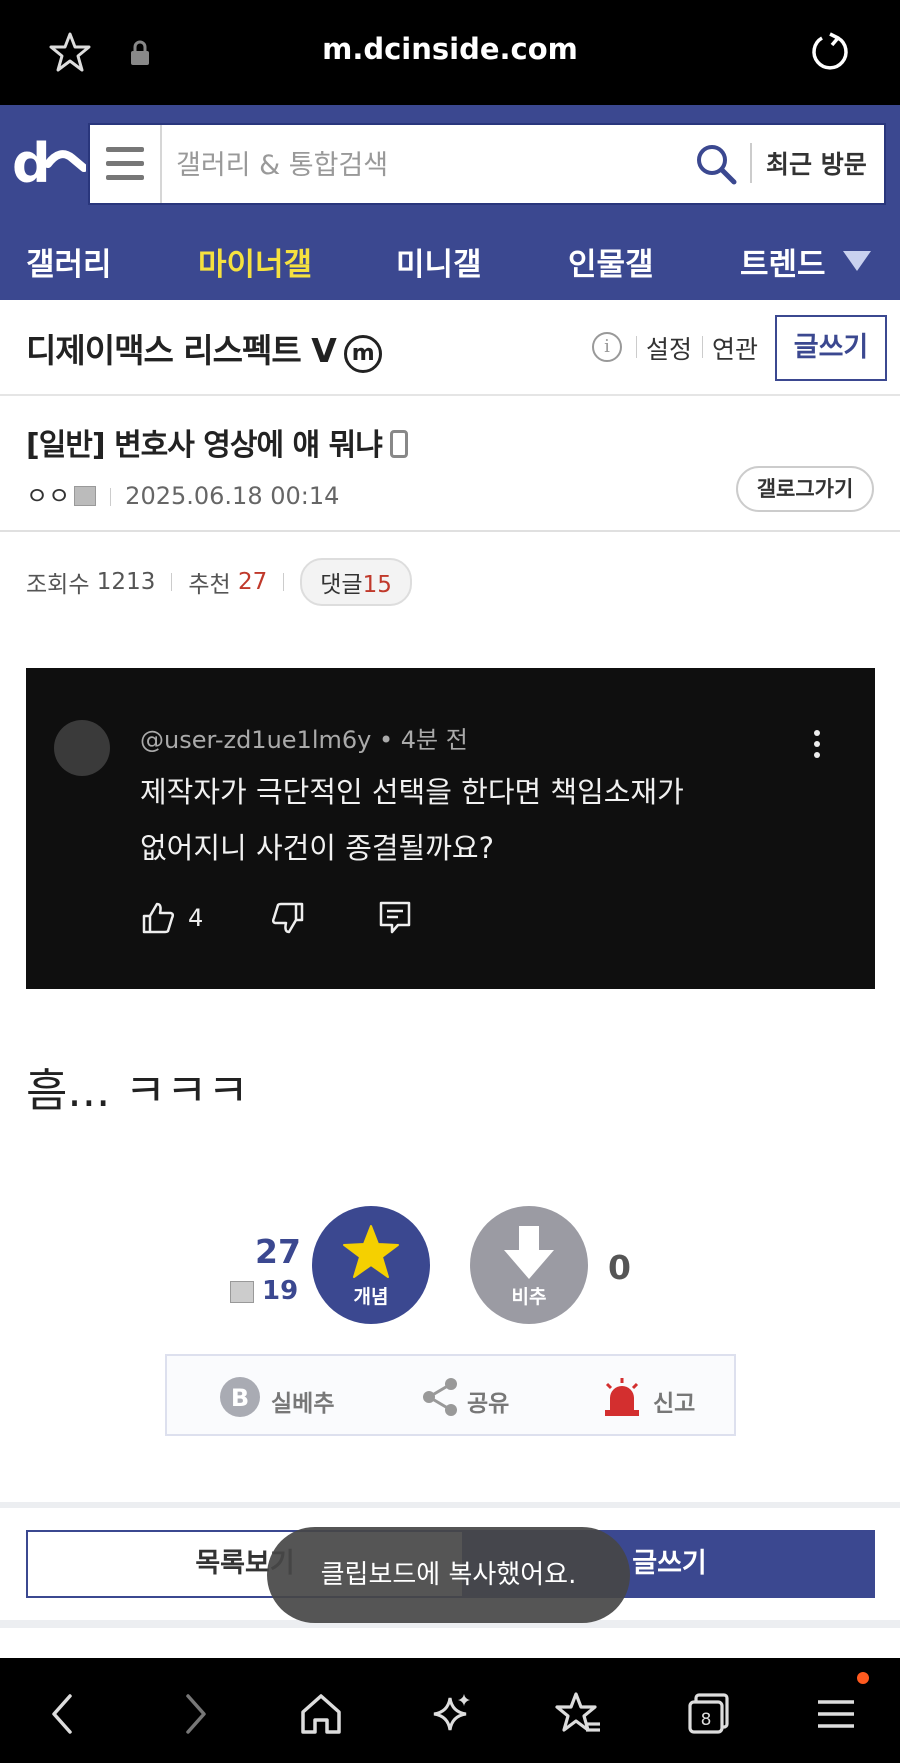 This screenshot has height=1763, width=900. Describe the element at coordinates (158, 918) in the screenshot. I see `thumbs-up-icon` at that location.